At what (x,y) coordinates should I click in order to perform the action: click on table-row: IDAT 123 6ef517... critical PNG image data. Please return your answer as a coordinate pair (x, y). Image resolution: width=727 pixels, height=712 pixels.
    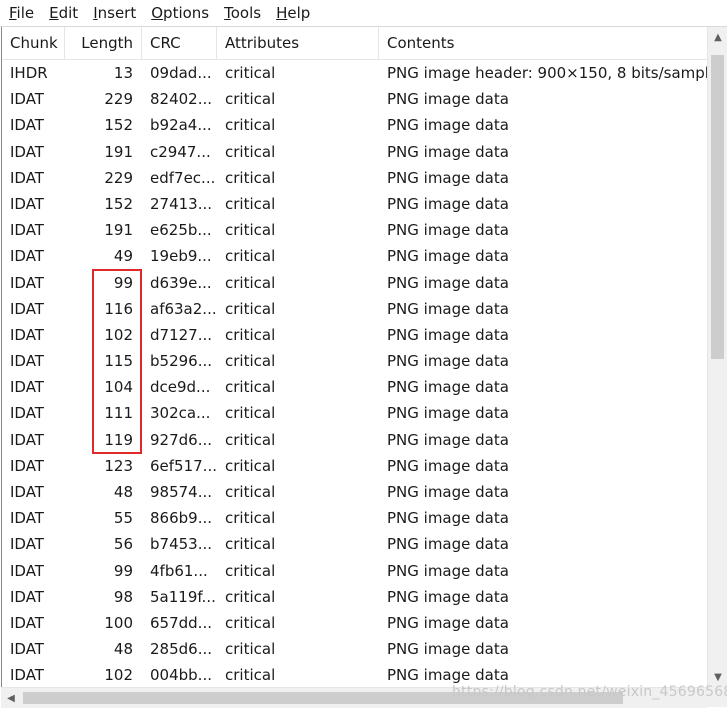
    Looking at the image, I should click on (355, 466).